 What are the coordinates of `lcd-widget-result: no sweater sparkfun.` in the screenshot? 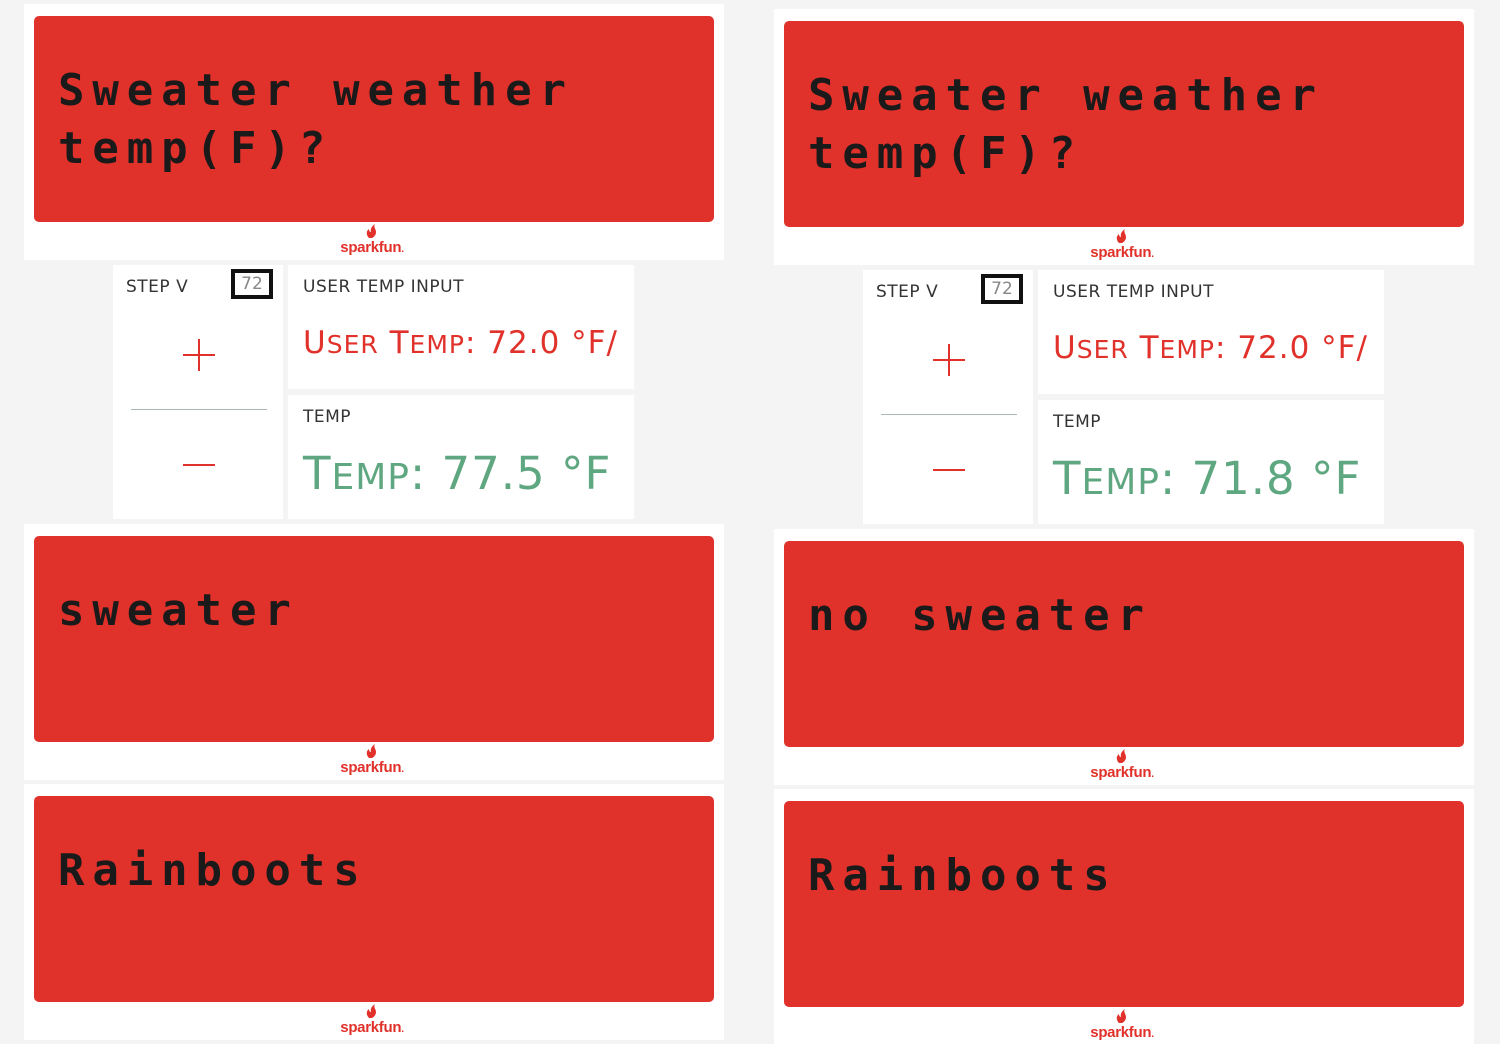 It's located at (1124, 657).